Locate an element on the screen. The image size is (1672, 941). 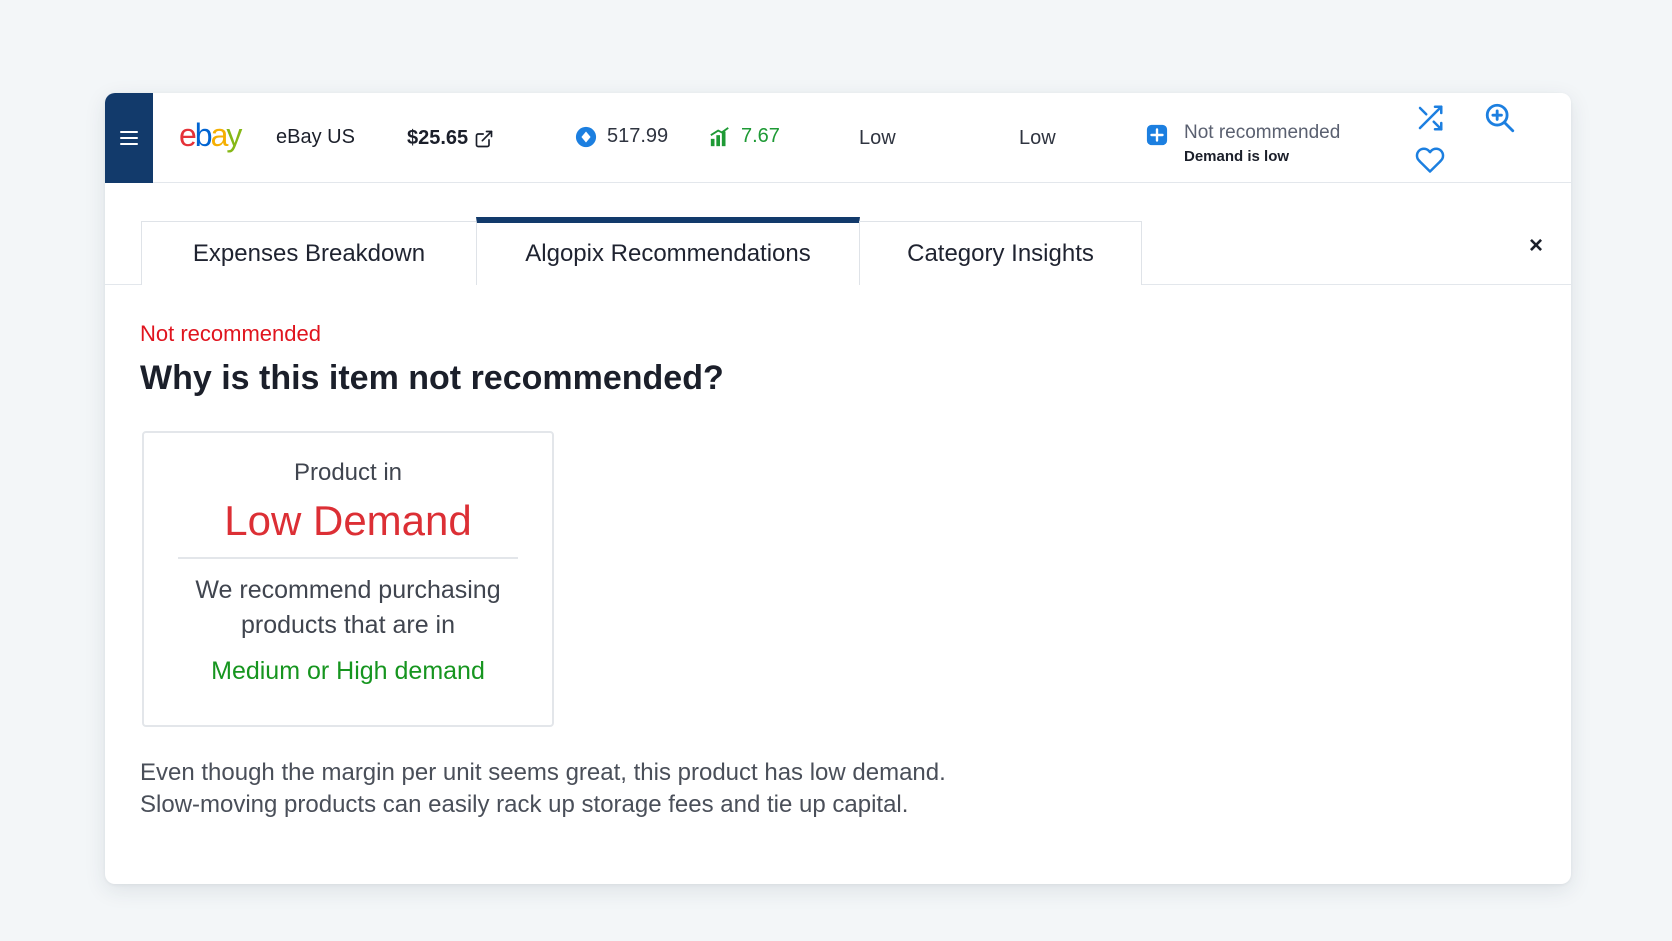
logo-letter-a: a is located at coordinates (219, 135).